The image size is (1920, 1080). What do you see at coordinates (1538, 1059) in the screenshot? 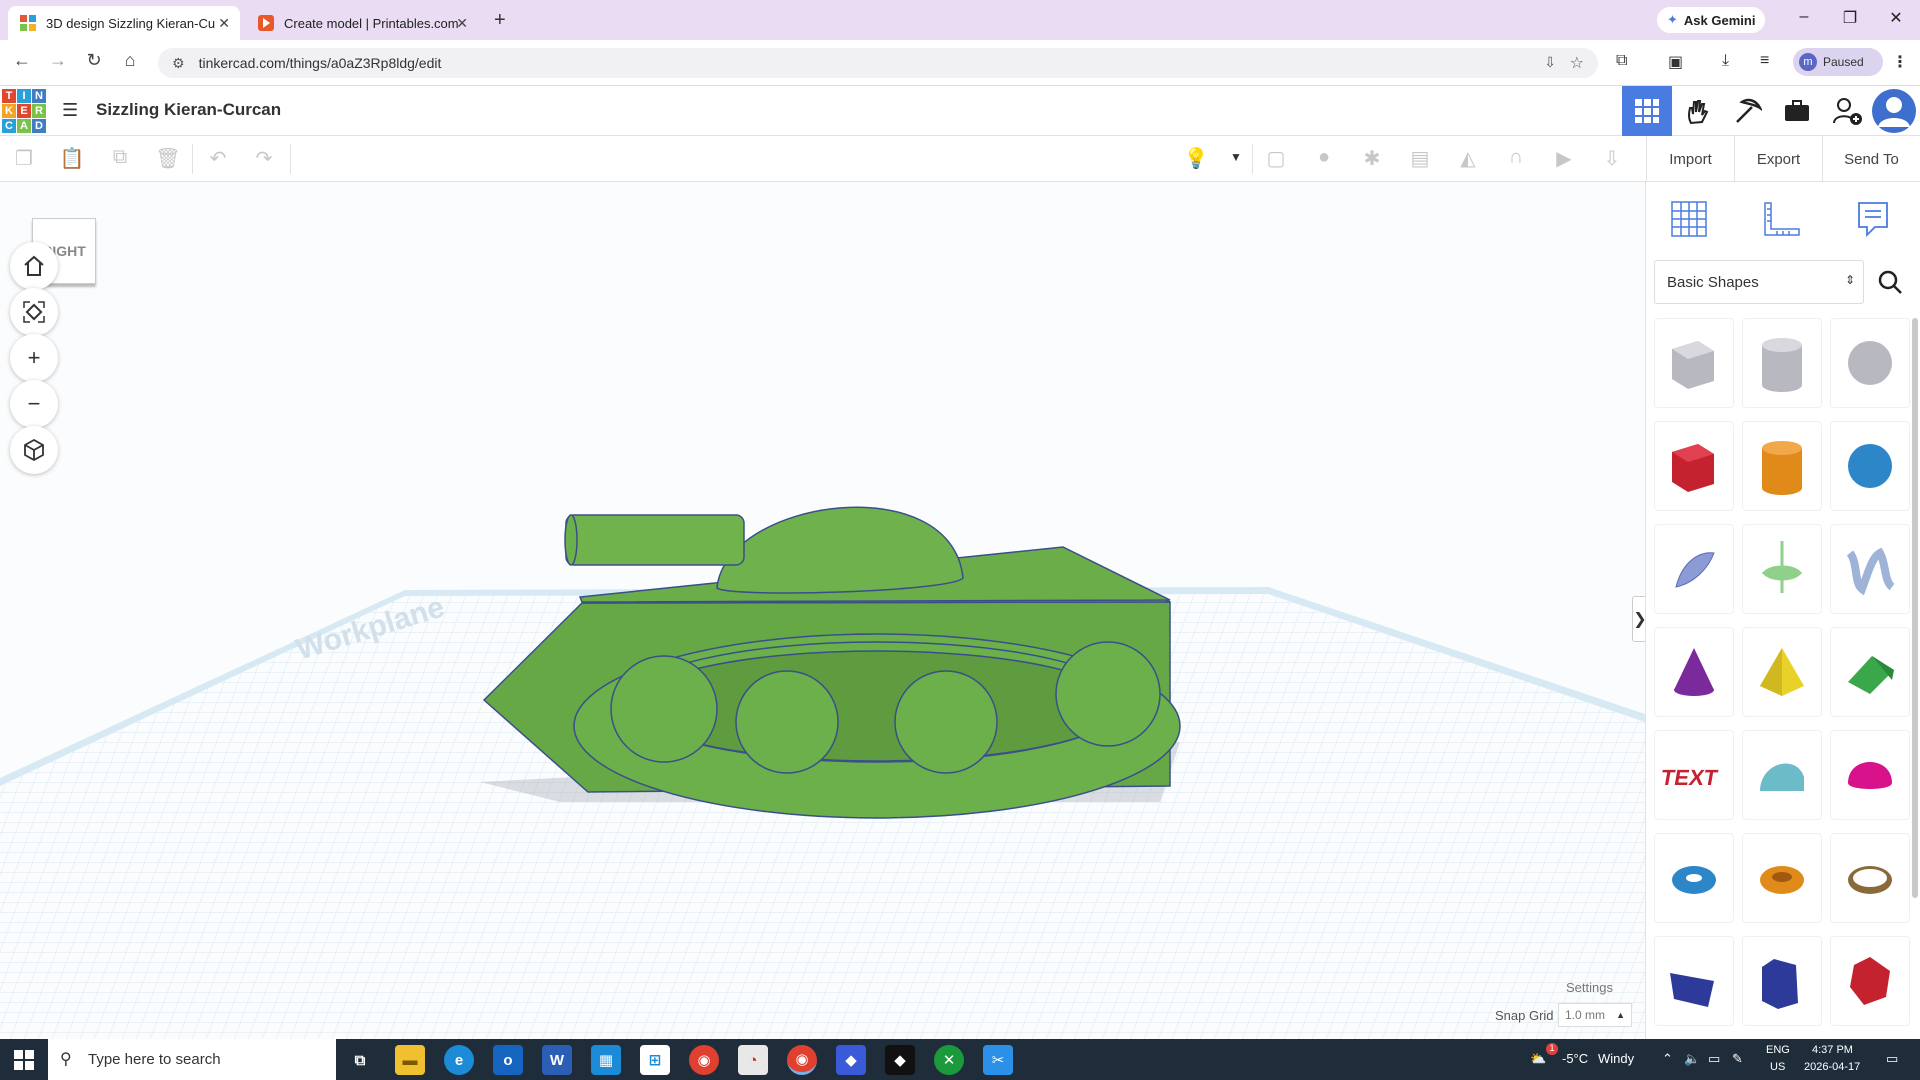
I see `weather-icon: ⛅` at bounding box center [1538, 1059].